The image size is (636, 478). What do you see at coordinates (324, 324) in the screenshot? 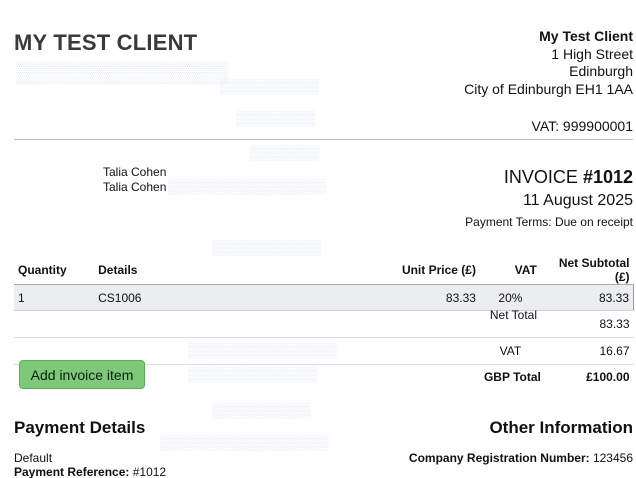
I see `net-total-row: 83.33` at bounding box center [324, 324].